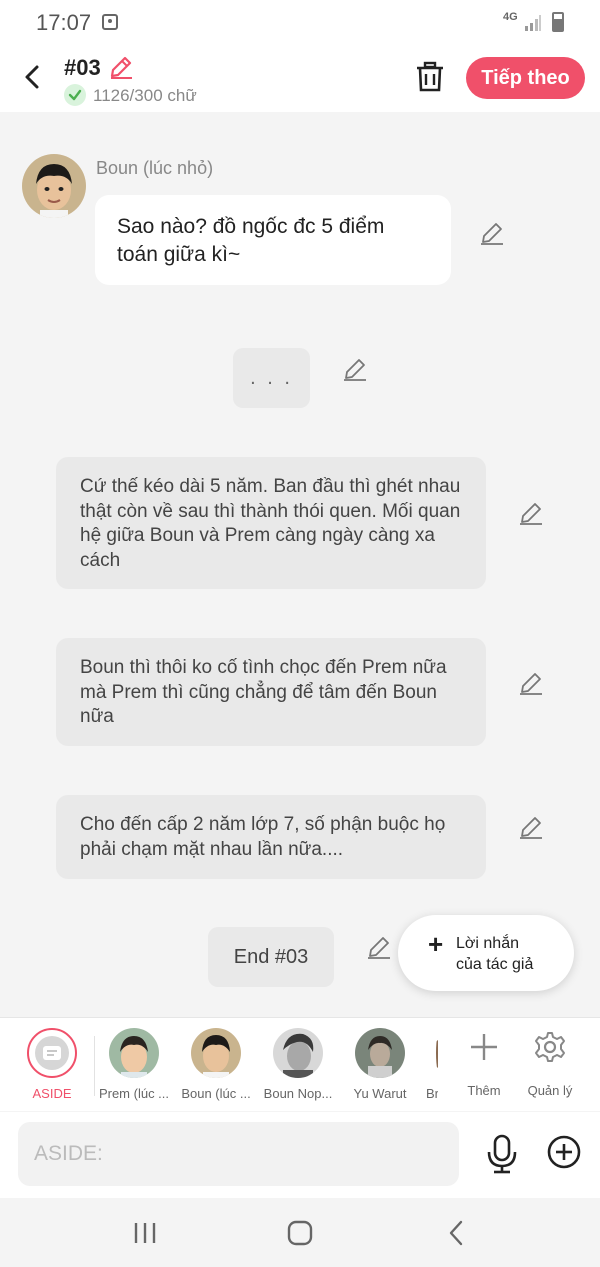 This screenshot has width=600, height=1267. I want to click on end-bubble: End #03, so click(271, 957).